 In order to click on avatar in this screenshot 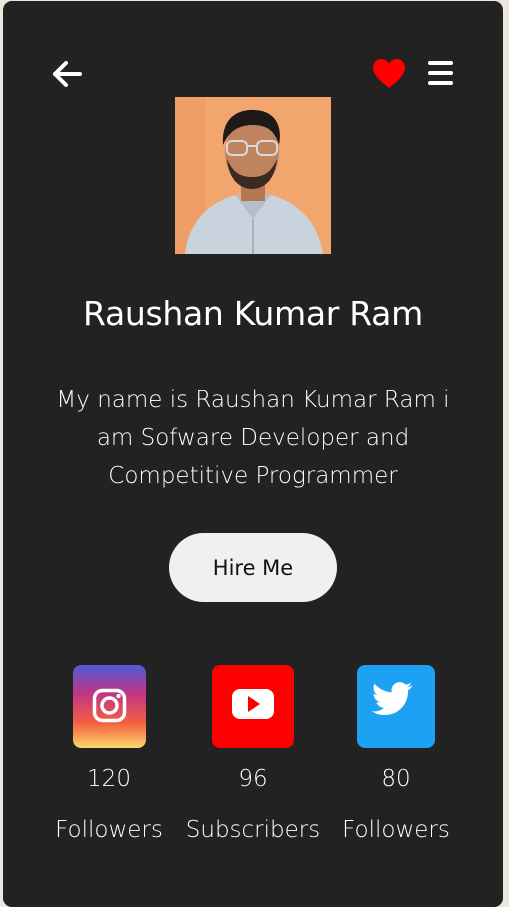, I will do `click(253, 175)`.